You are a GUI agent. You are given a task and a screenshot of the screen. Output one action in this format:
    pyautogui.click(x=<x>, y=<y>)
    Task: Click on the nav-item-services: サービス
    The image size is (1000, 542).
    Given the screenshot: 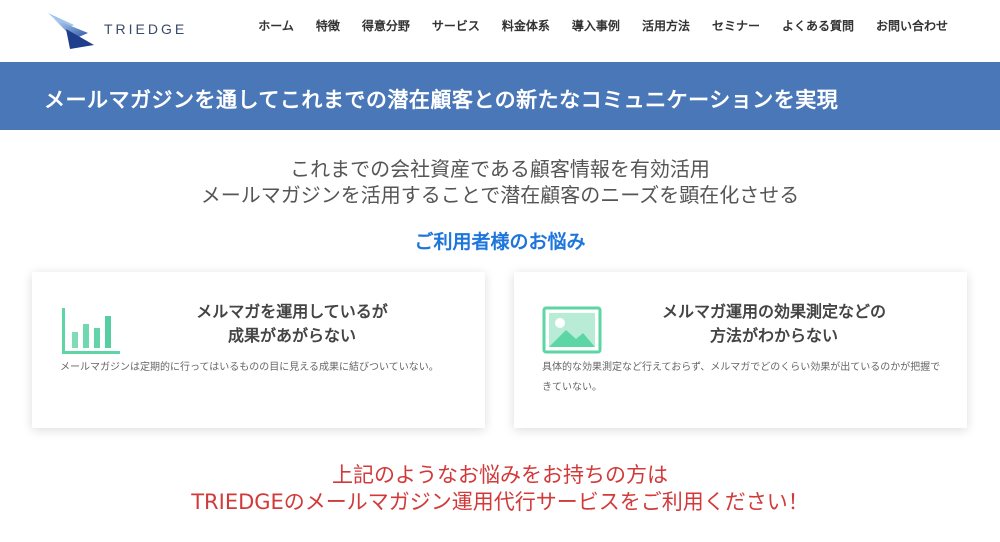 What is the action you would take?
    pyautogui.click(x=456, y=25)
    